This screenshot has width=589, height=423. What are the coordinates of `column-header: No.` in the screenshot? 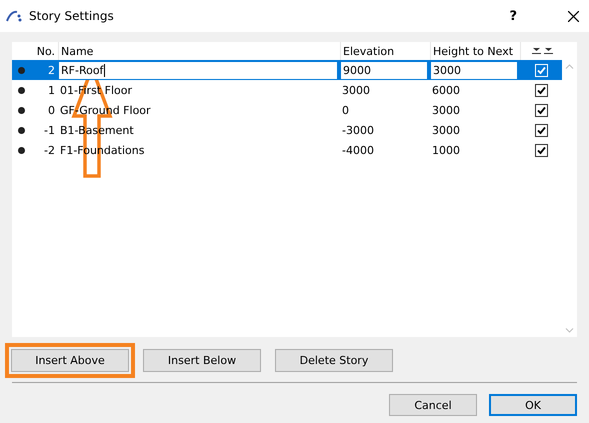 It's located at (44, 51).